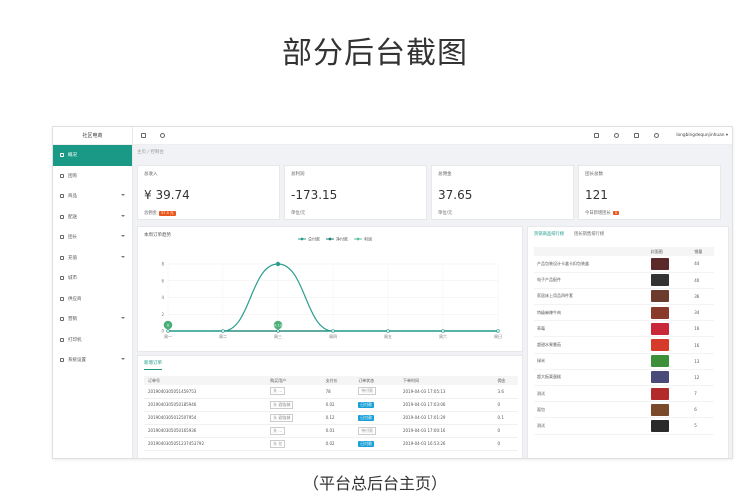 This screenshot has height=503, width=750. I want to click on table-row: 电子产品配件 40, so click(624, 280).